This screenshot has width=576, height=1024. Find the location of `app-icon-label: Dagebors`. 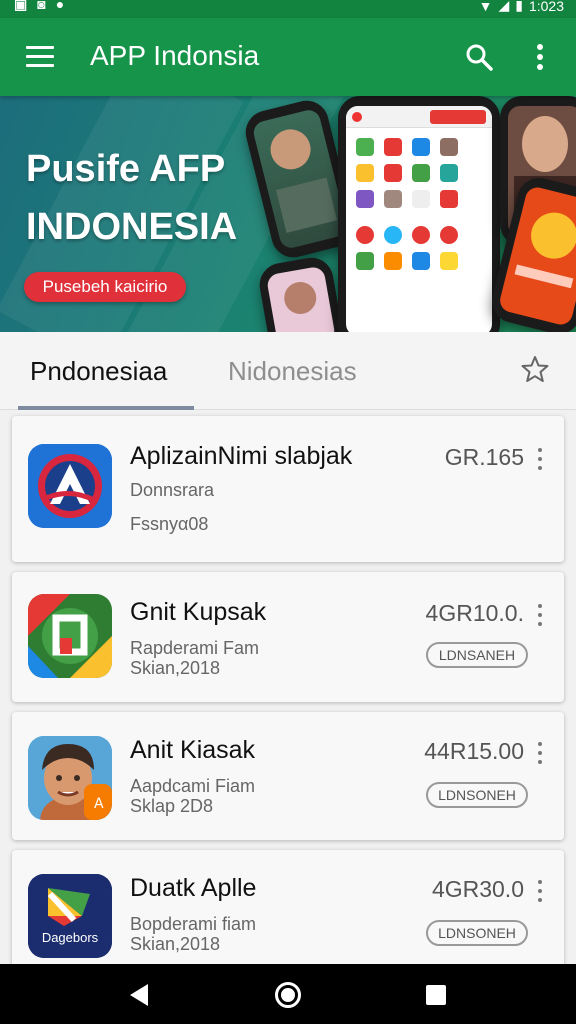

app-icon-label: Dagebors is located at coordinates (70, 937).